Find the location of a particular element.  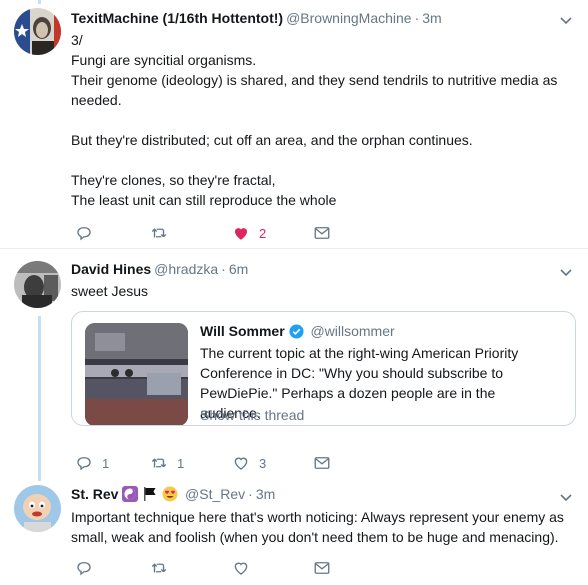

tweet-actions: 1 1 3 is located at coordinates (206, 464).